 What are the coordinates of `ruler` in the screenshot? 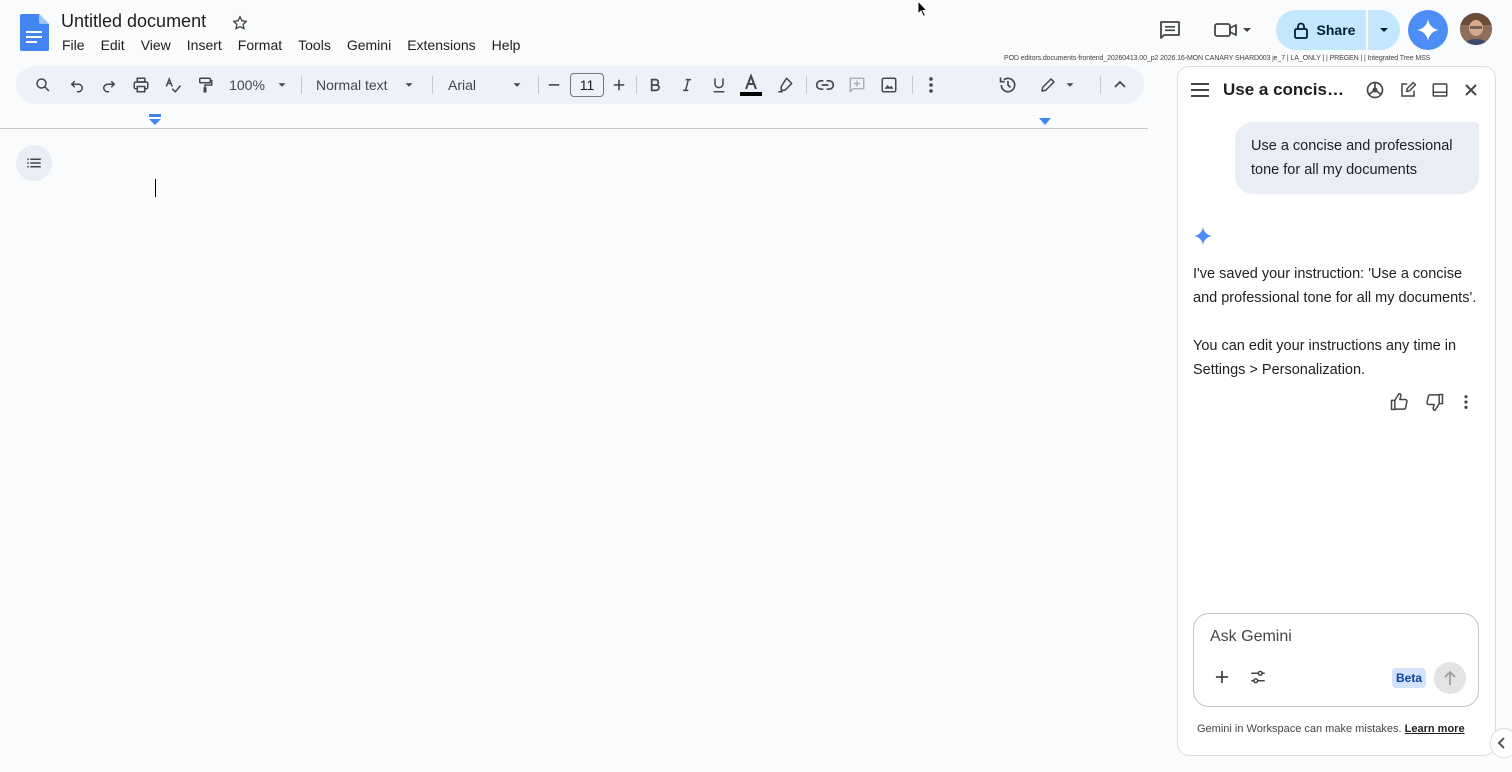 It's located at (574, 128).